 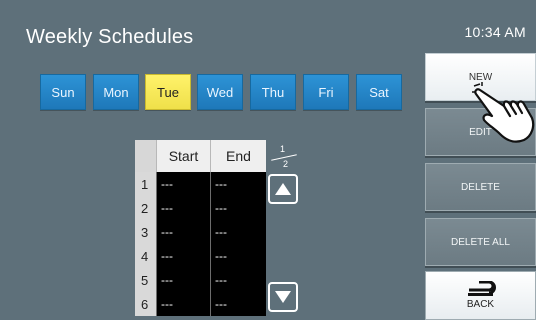 I want to click on row-number-column: 1 2 3 4 5 6, so click(x=145, y=244).